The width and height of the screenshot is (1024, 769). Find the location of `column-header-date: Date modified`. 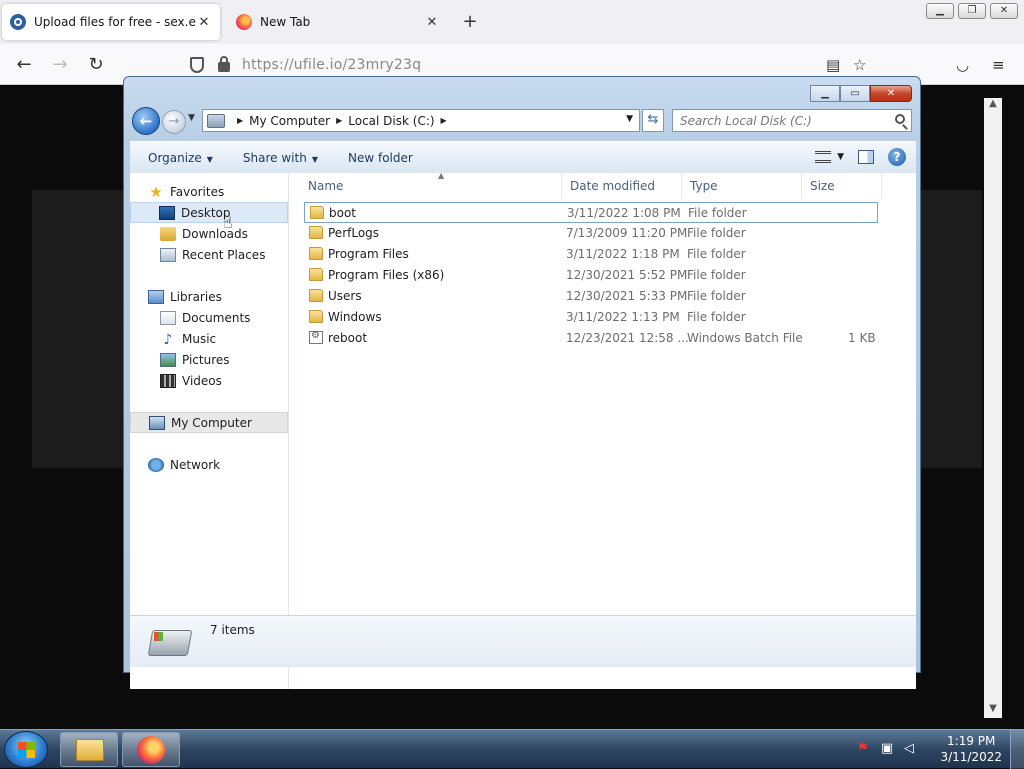

column-header-date: Date modified is located at coordinates (622, 186).